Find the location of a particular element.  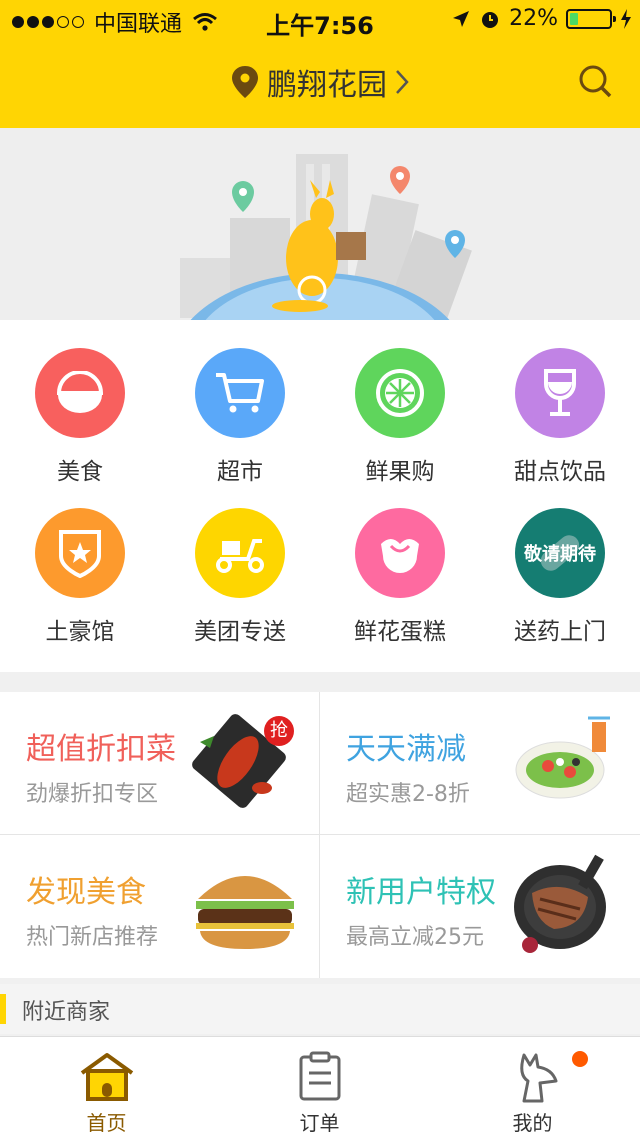

tab-orders: 订单 is located at coordinates (319, 1087).